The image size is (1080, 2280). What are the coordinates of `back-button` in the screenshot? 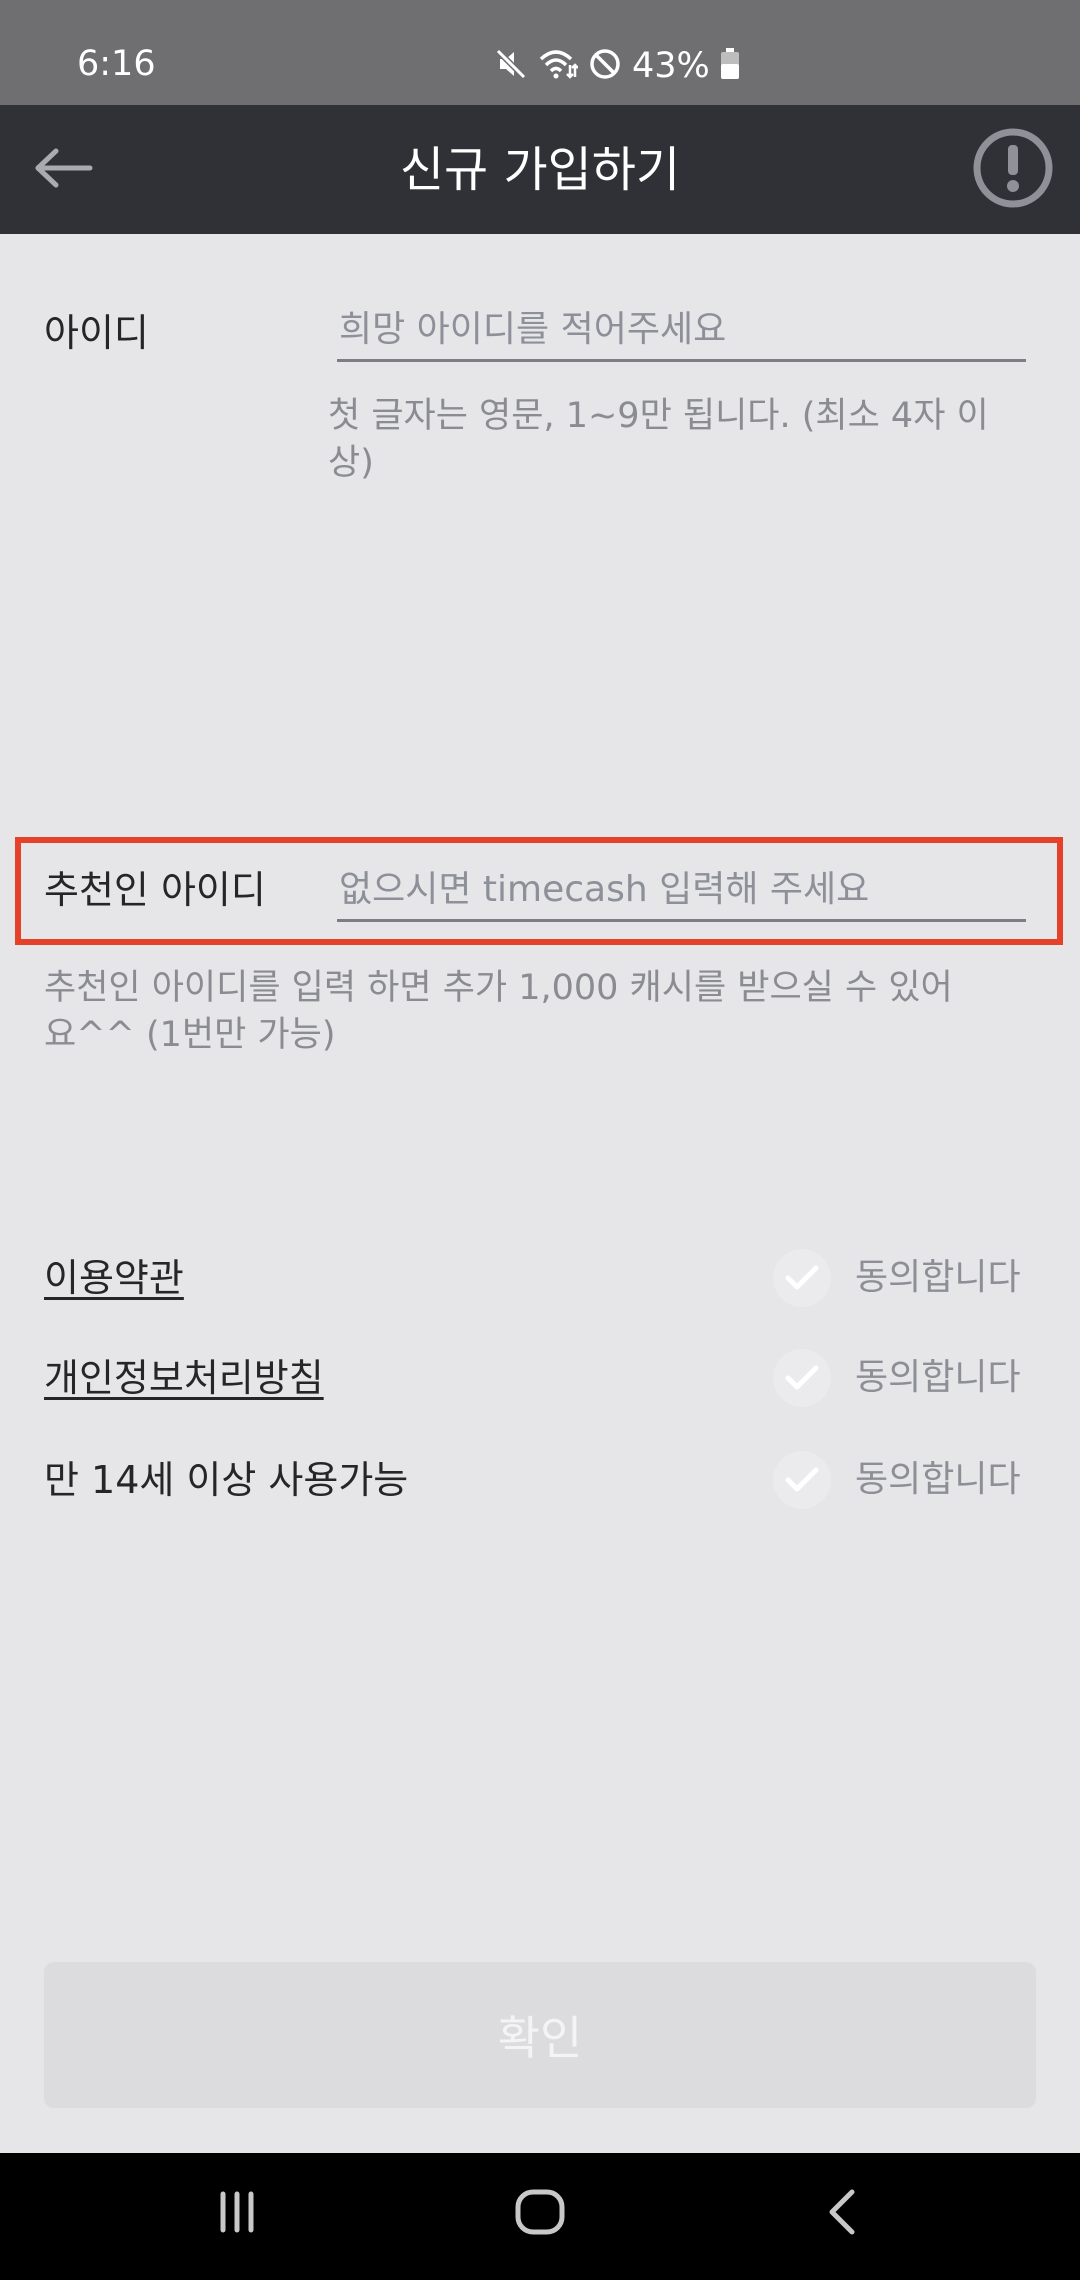 It's located at (64, 170).